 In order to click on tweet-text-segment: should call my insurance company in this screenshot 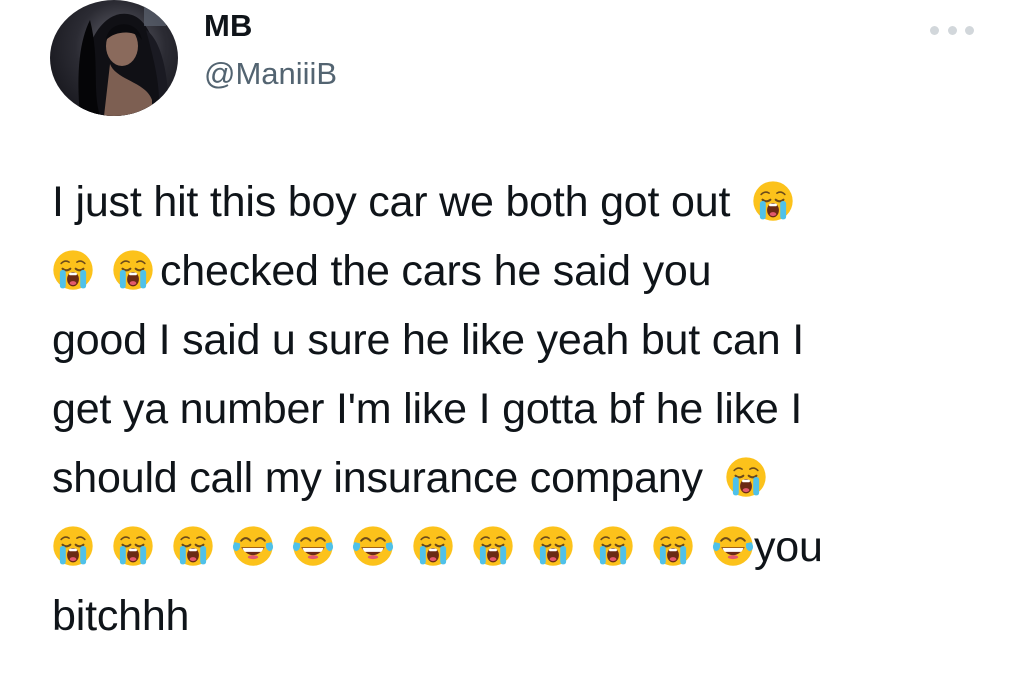, I will do `click(377, 478)`.